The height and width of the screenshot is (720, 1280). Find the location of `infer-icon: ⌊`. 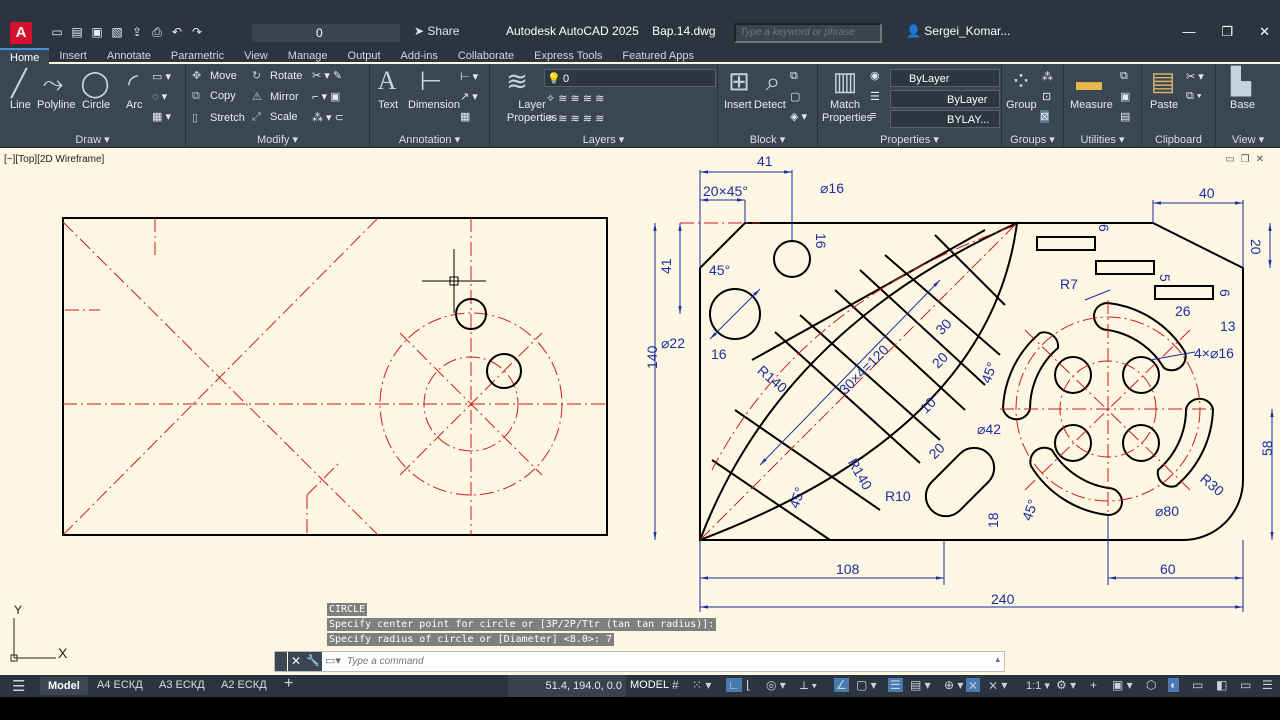

infer-icon: ⌊ is located at coordinates (748, 685).